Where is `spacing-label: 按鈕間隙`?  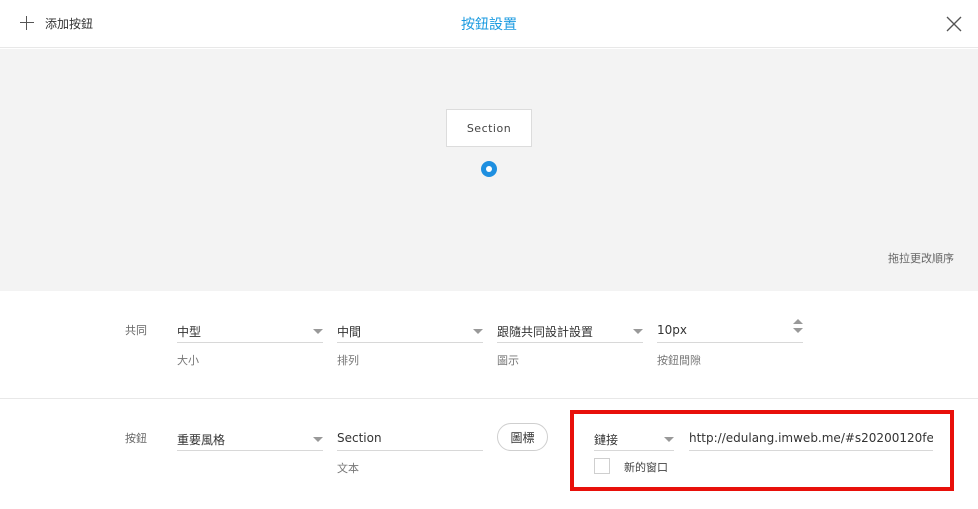
spacing-label: 按鈕間隙 is located at coordinates (679, 360).